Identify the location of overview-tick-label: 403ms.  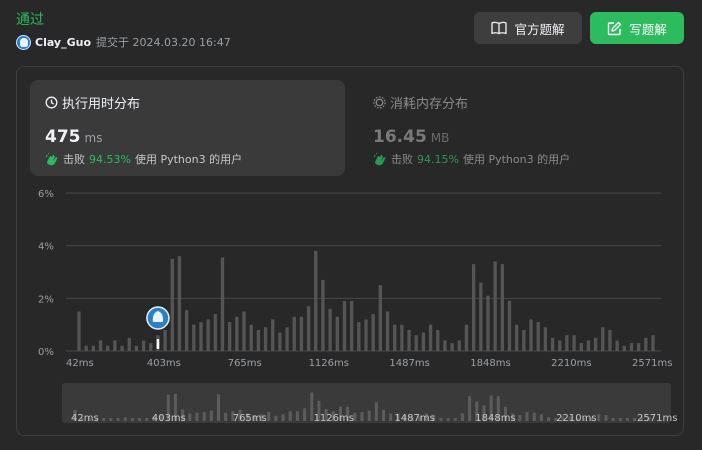
(169, 418).